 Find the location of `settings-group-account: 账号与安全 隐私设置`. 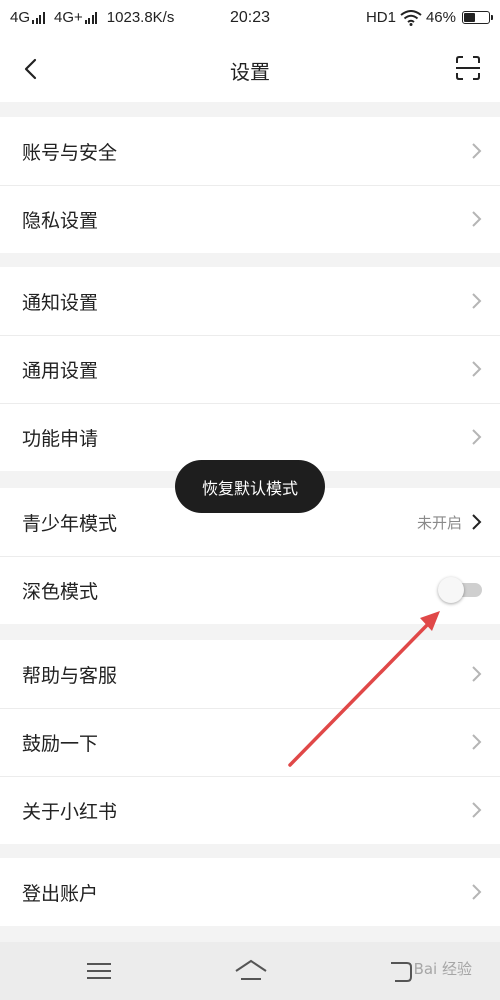

settings-group-account: 账号与安全 隐私设置 is located at coordinates (250, 185).